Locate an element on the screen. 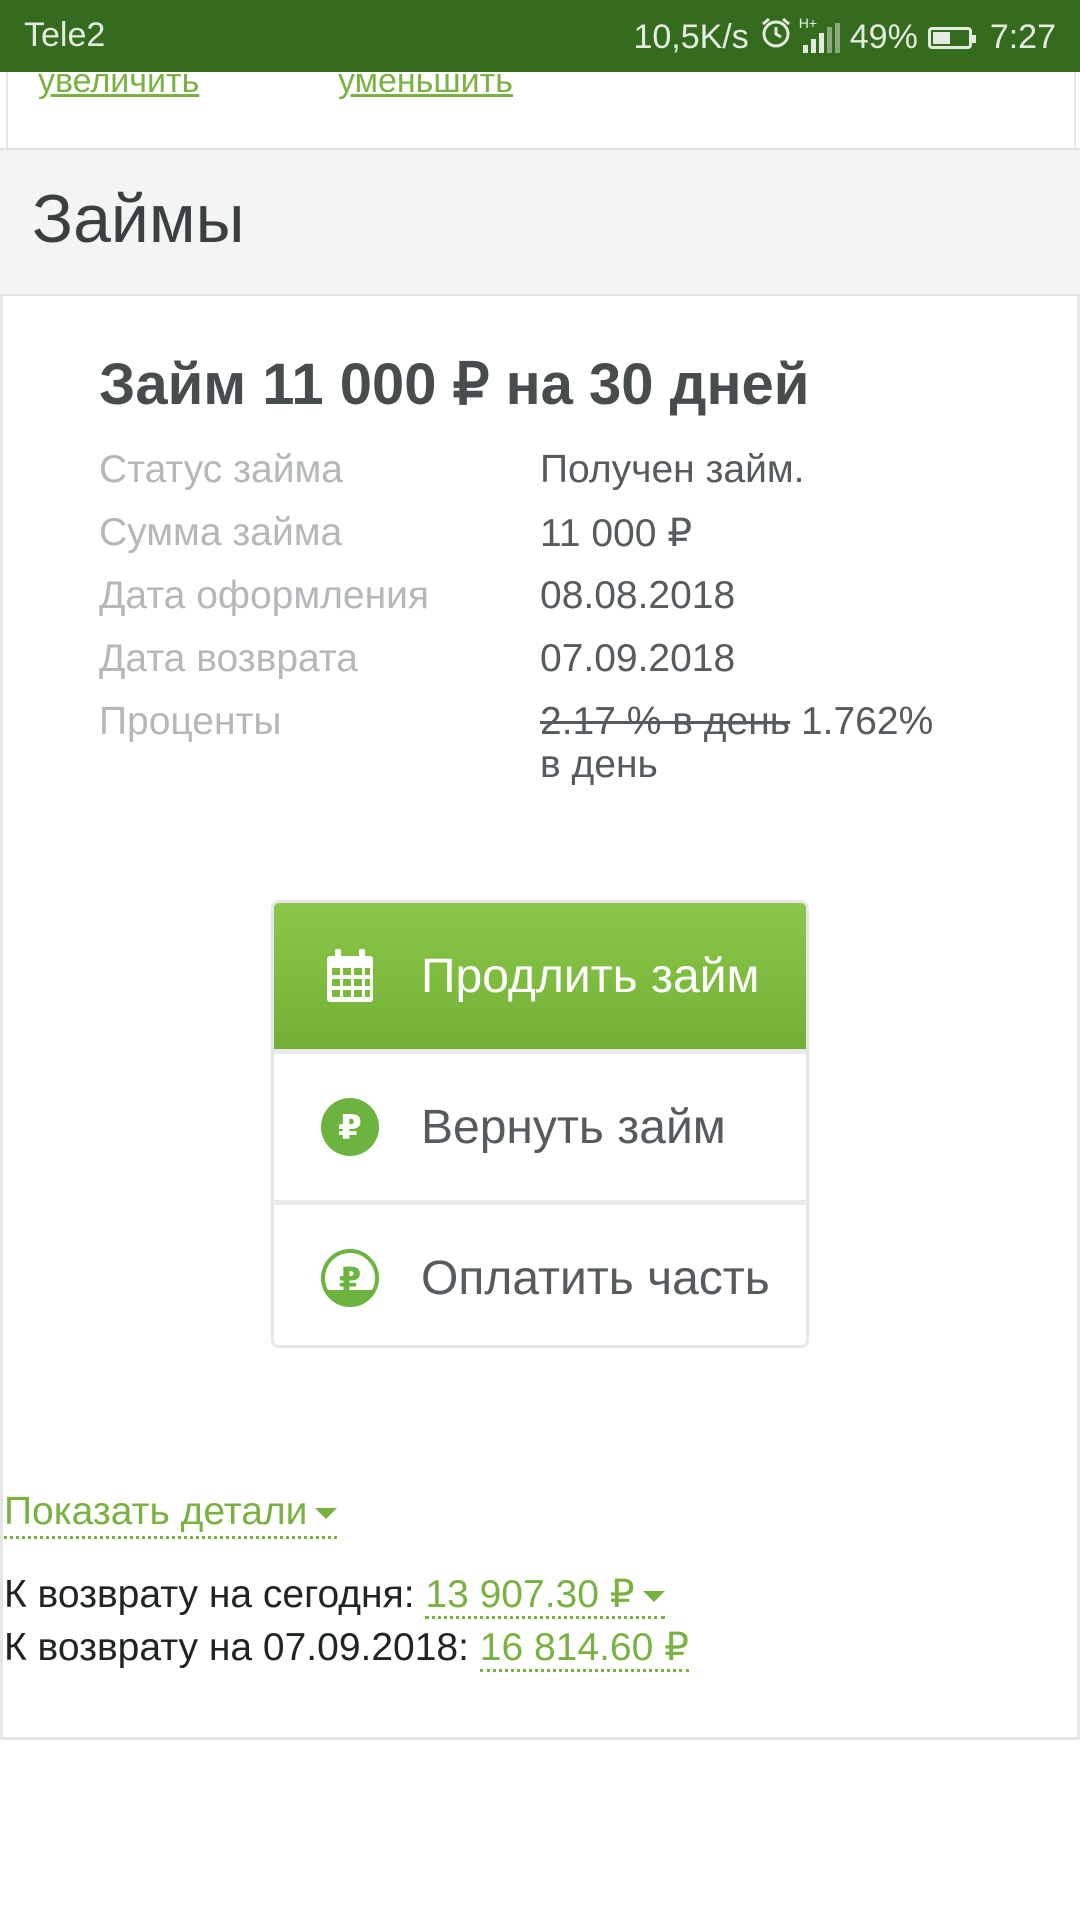  network-speed: 10,5K/s is located at coordinates (691, 37).